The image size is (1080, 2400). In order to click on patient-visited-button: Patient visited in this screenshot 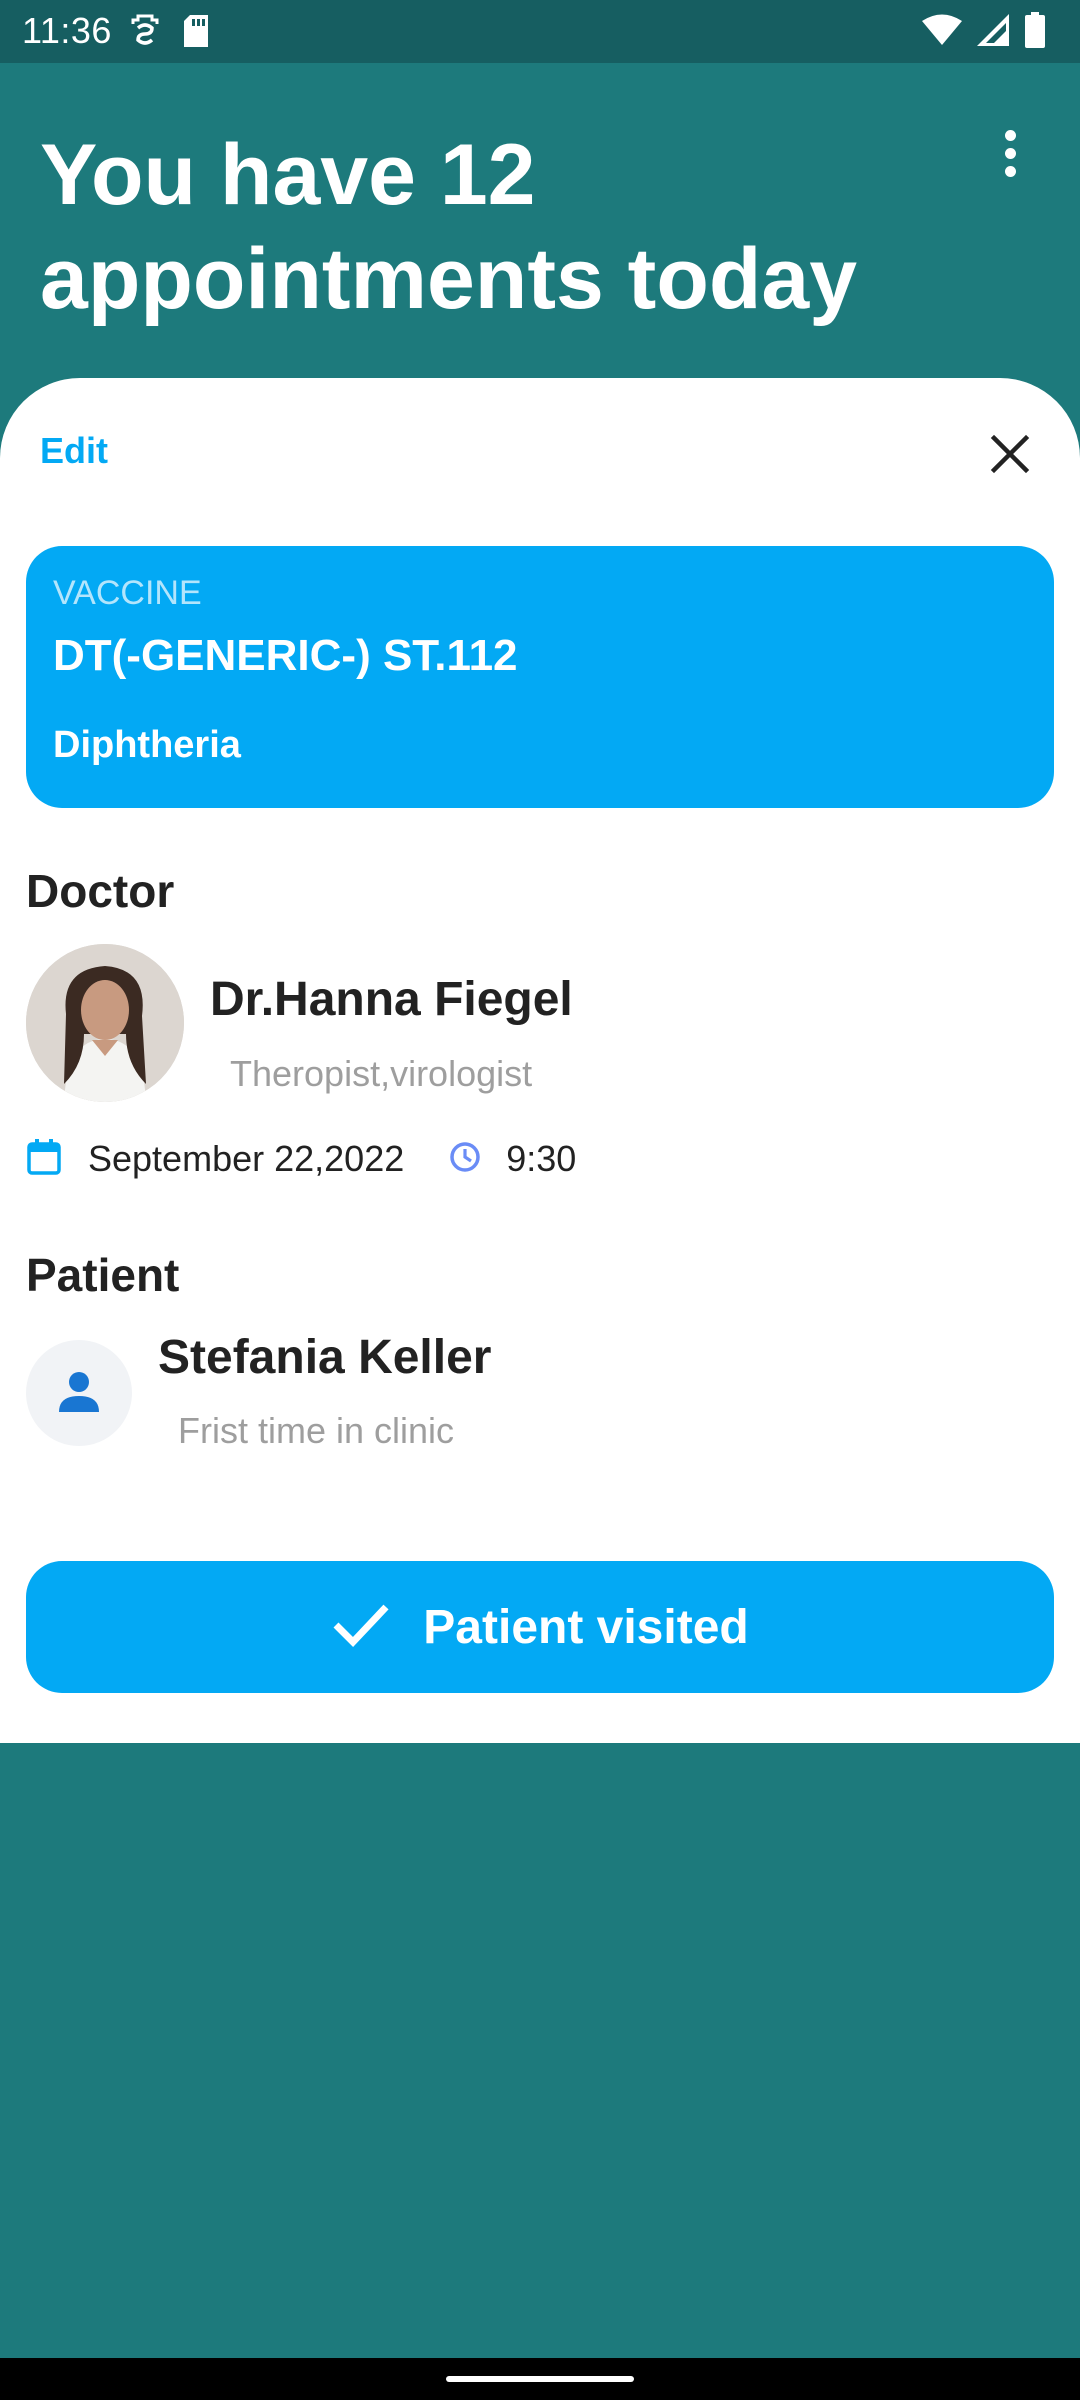, I will do `click(540, 1627)`.